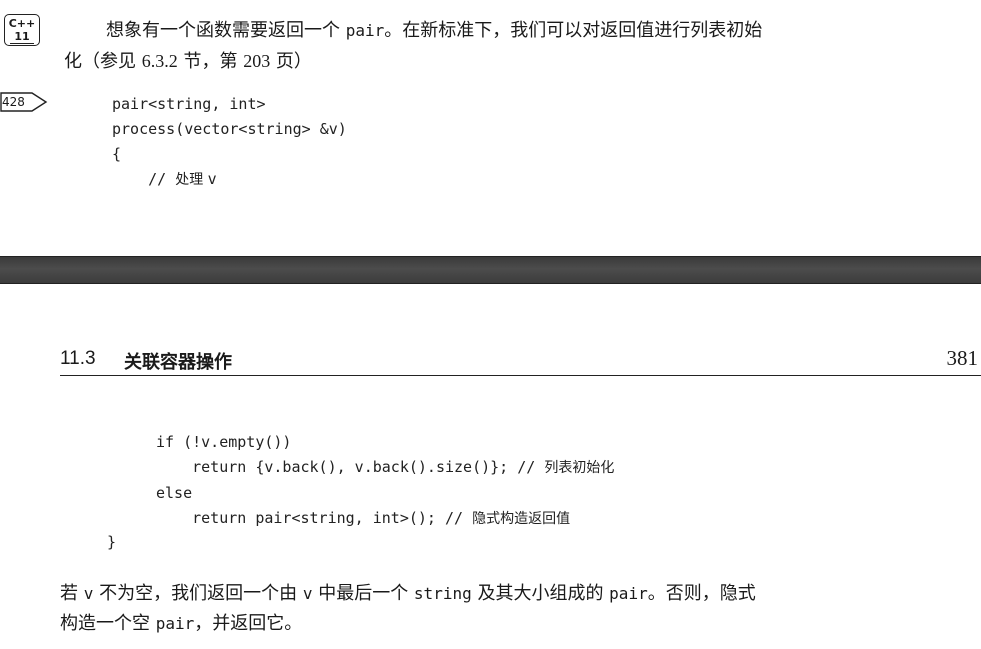 Image resolution: width=981 pixels, height=649 pixels. Describe the element at coordinates (22, 37) in the screenshot. I see `badge-line-2: 11` at that location.